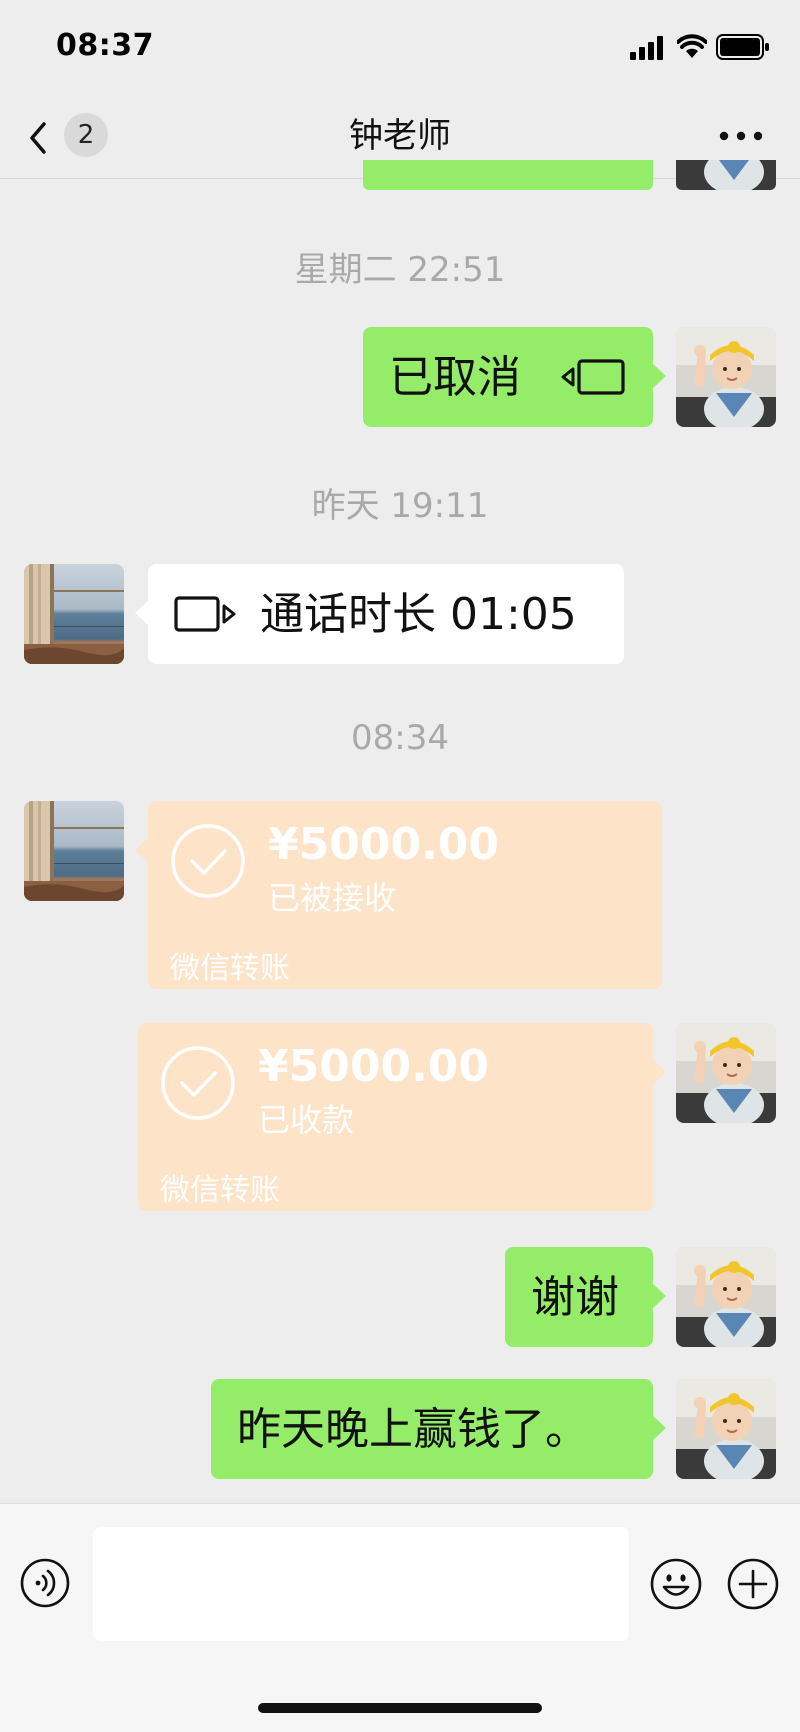 The width and height of the screenshot is (800, 1732). Describe the element at coordinates (45, 1583) in the screenshot. I see `voice-input-icon` at that location.